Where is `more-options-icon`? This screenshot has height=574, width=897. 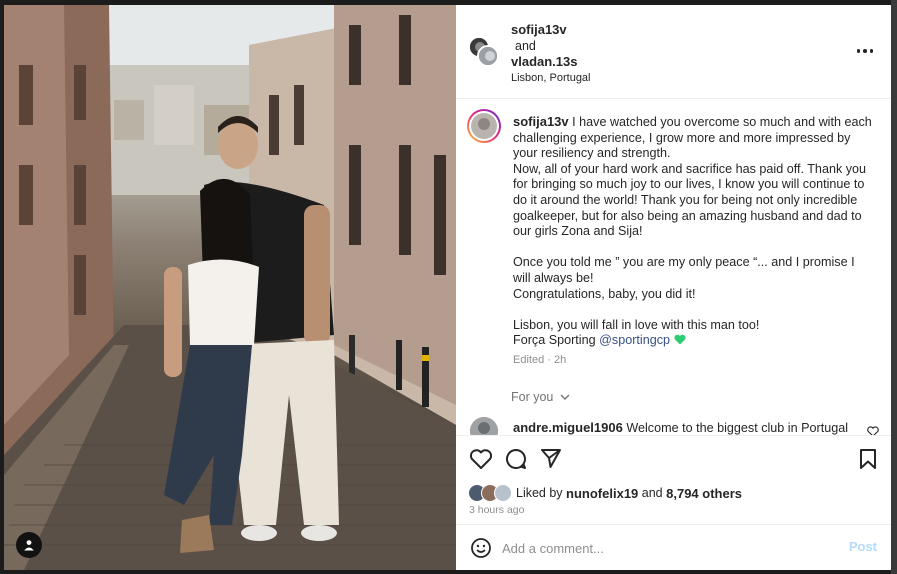
more-options-icon is located at coordinates (858, 51).